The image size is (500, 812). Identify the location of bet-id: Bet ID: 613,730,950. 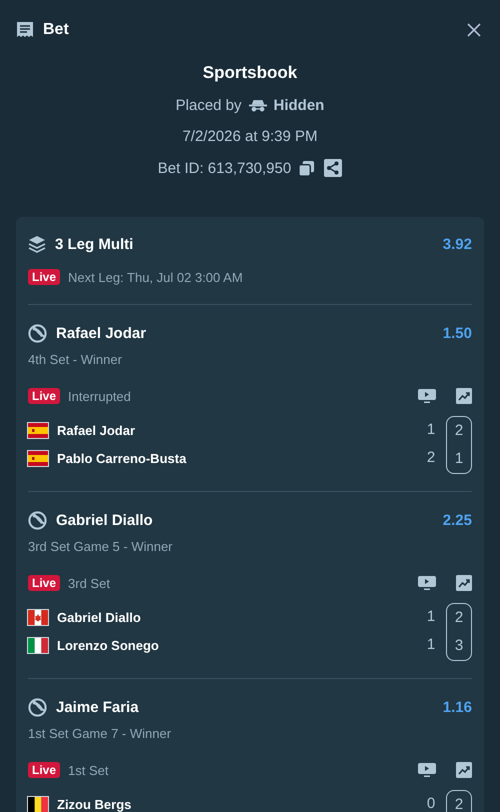
(225, 168).